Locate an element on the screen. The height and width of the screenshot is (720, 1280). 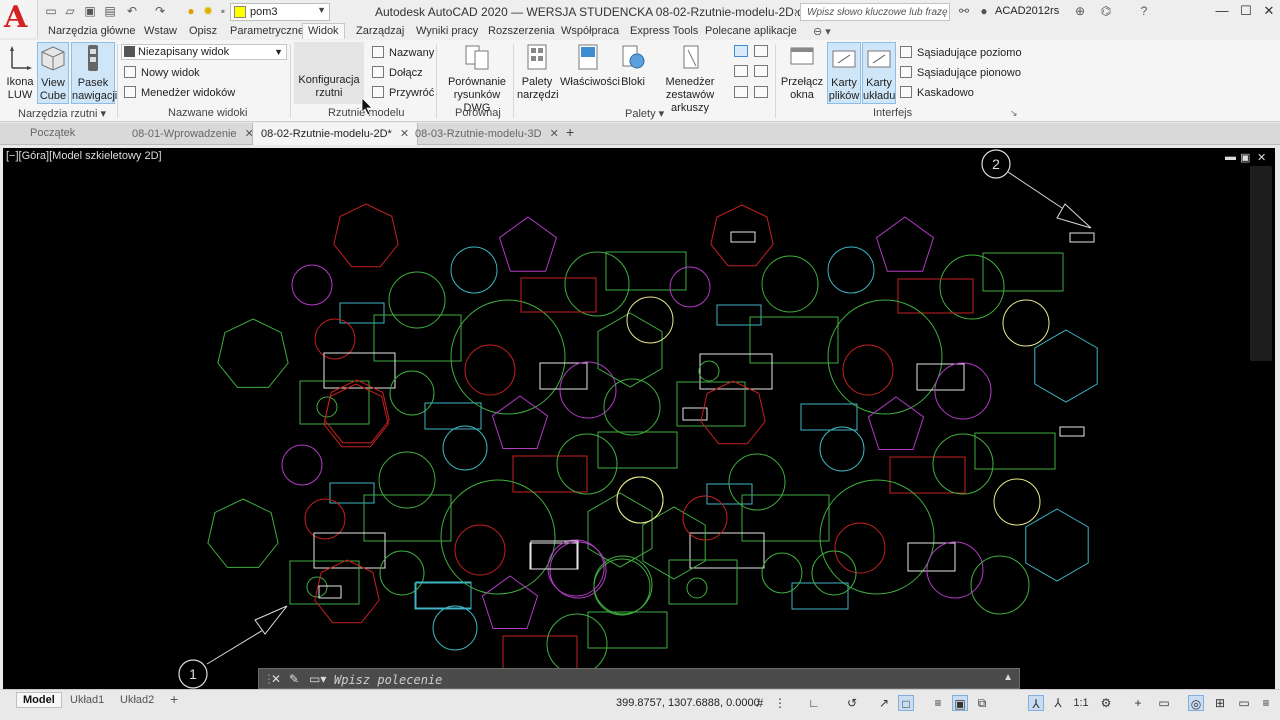
layout-tabs-button: Karty układu is located at coordinates (879, 73).